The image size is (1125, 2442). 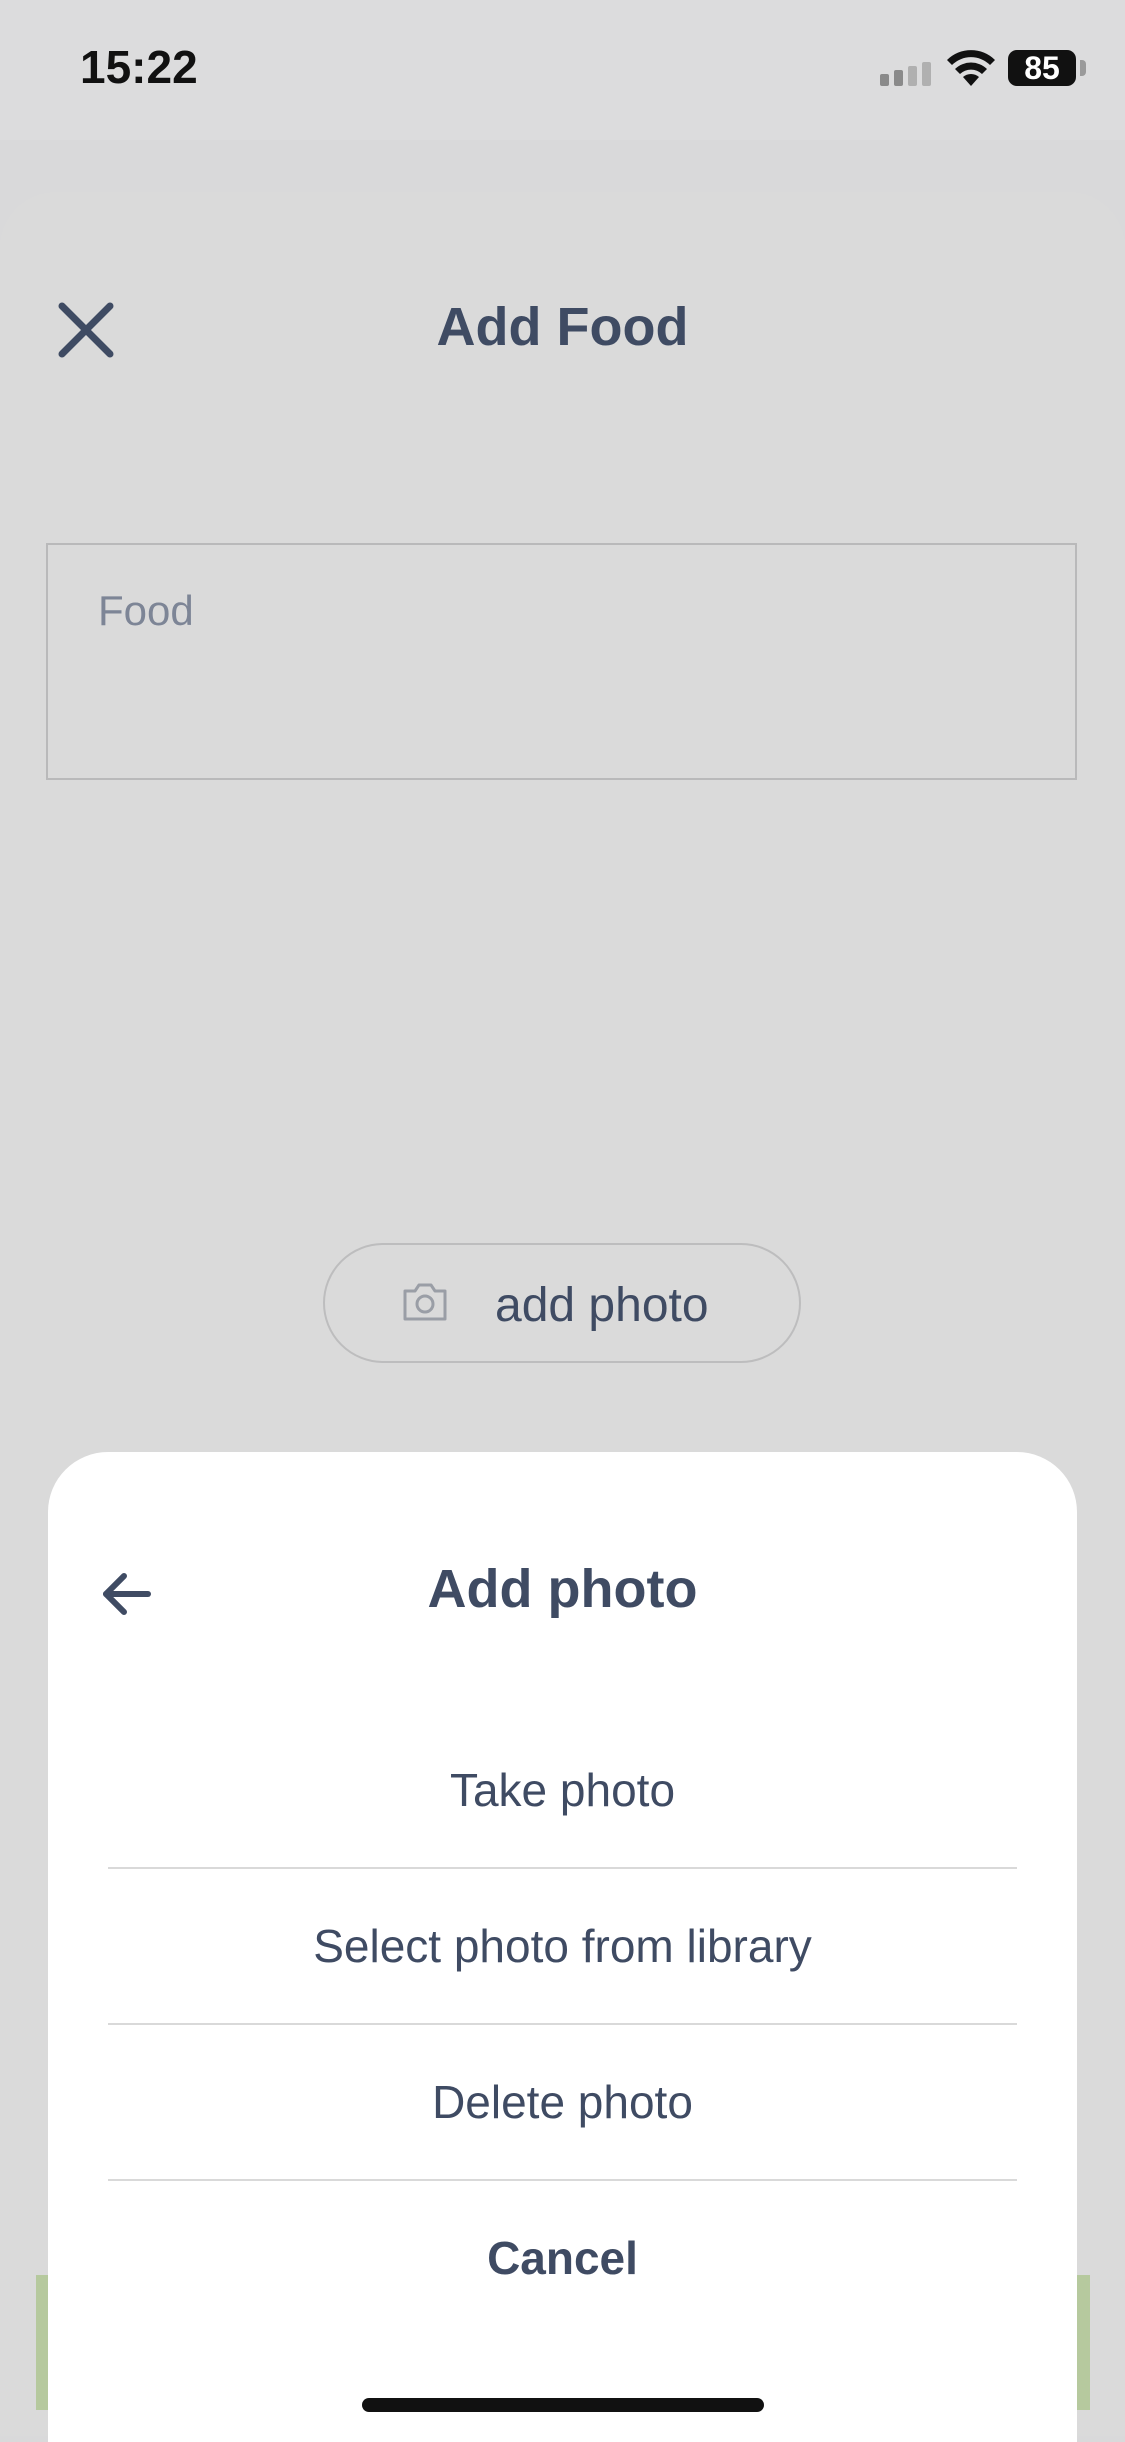 I want to click on cancel-button: Cancel, so click(x=562, y=2258).